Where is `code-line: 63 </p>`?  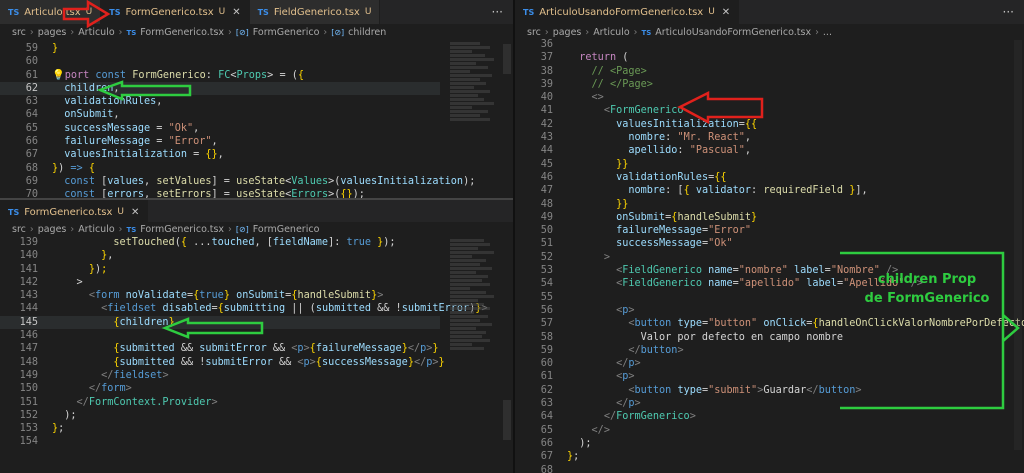 code-line: 63 </p> is located at coordinates (755, 403).